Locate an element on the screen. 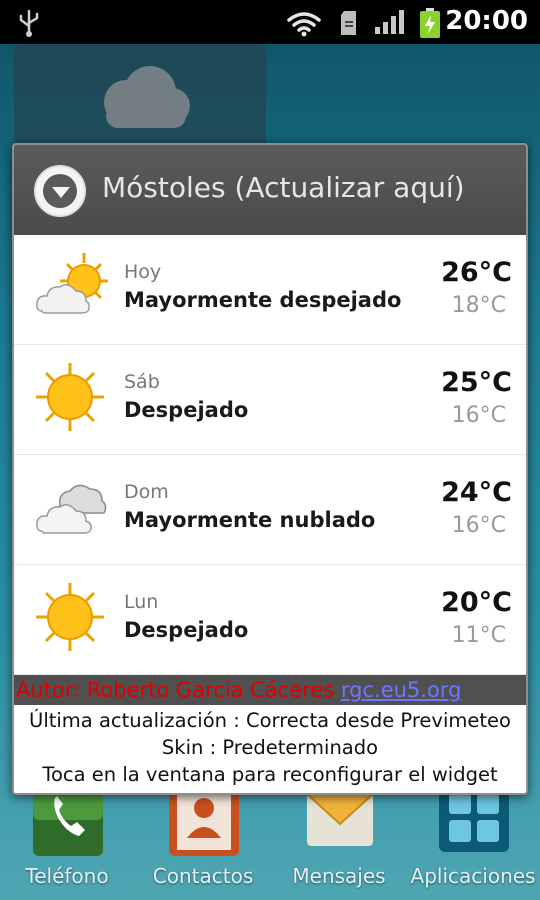 Image resolution: width=540 pixels, height=900 pixels. forecast-day: Lun is located at coordinates (141, 602).